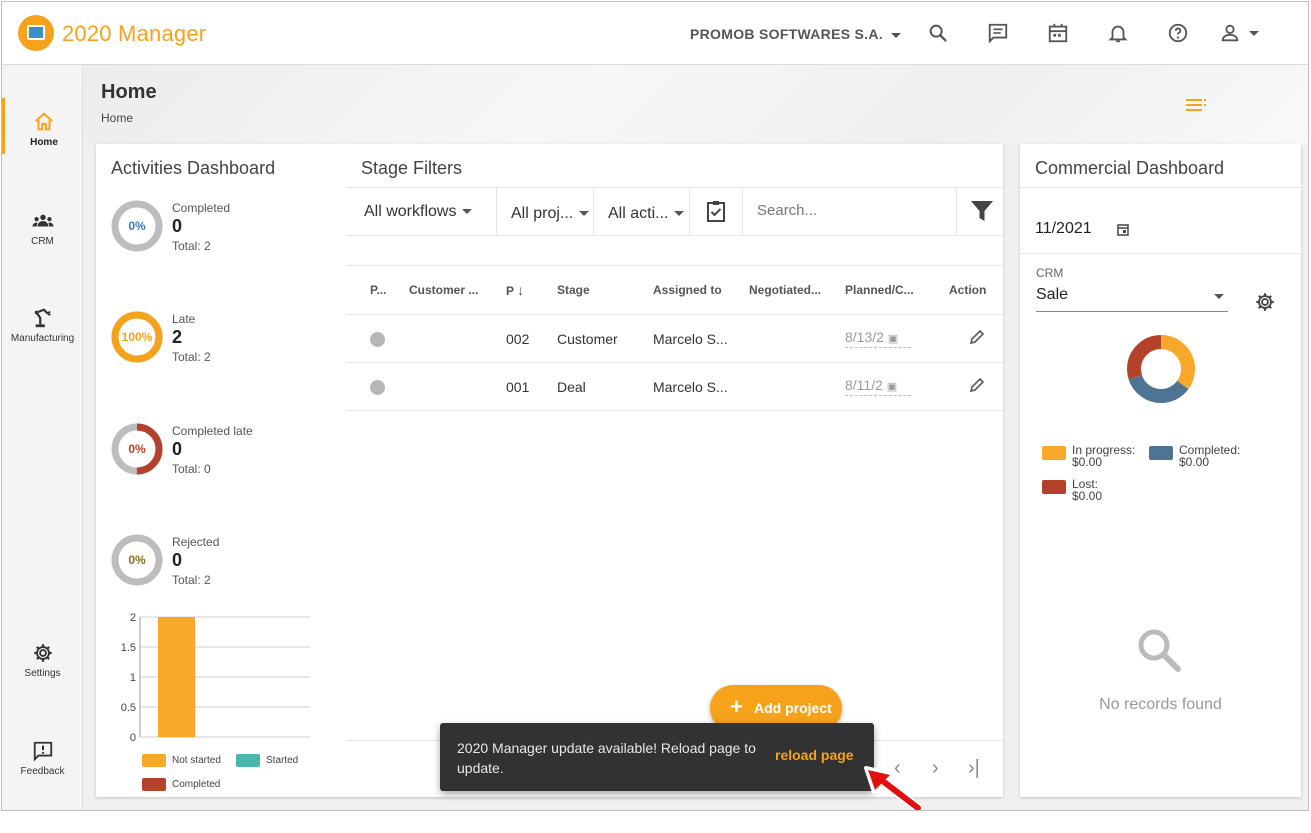 The height and width of the screenshot is (833, 1311). What do you see at coordinates (531, 290) in the screenshot?
I see `col-project: P ↓` at bounding box center [531, 290].